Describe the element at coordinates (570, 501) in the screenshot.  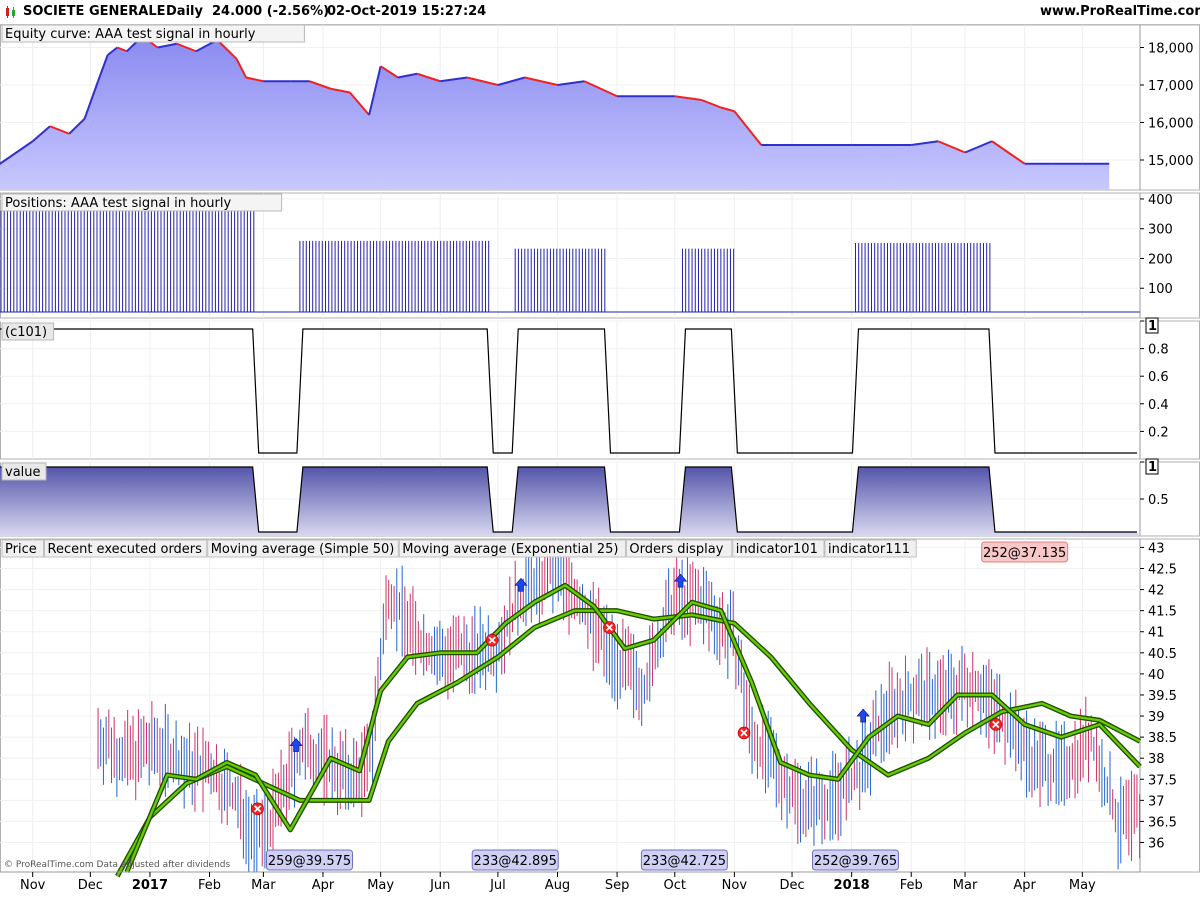
I see `value-area` at that location.